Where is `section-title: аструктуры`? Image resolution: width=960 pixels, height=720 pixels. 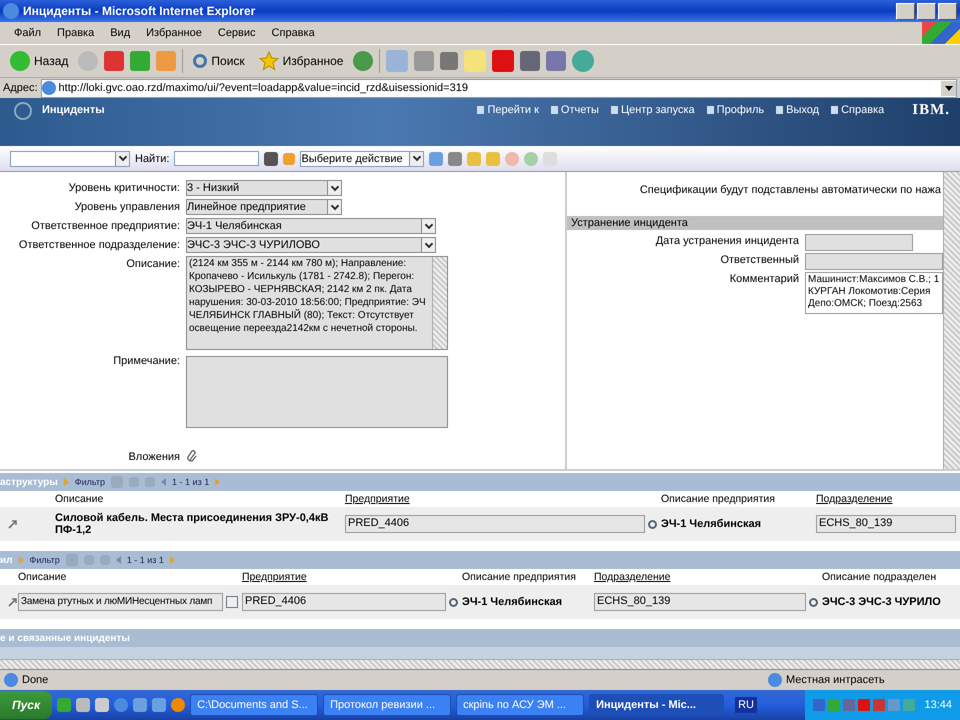
section-title: аструктуры is located at coordinates (29, 482).